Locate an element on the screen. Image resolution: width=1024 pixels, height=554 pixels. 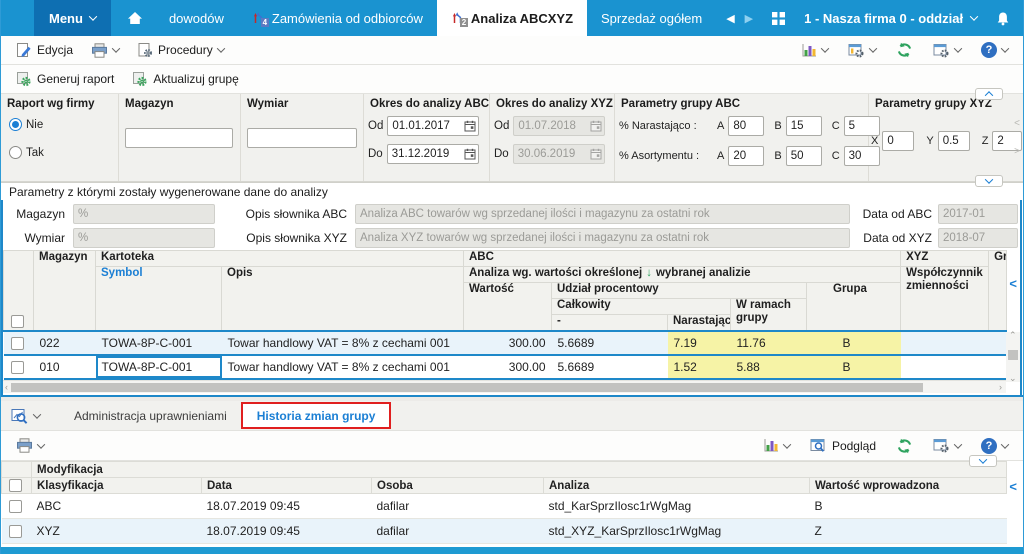
cell-narastajaco: 1.52 is located at coordinates (699, 366).